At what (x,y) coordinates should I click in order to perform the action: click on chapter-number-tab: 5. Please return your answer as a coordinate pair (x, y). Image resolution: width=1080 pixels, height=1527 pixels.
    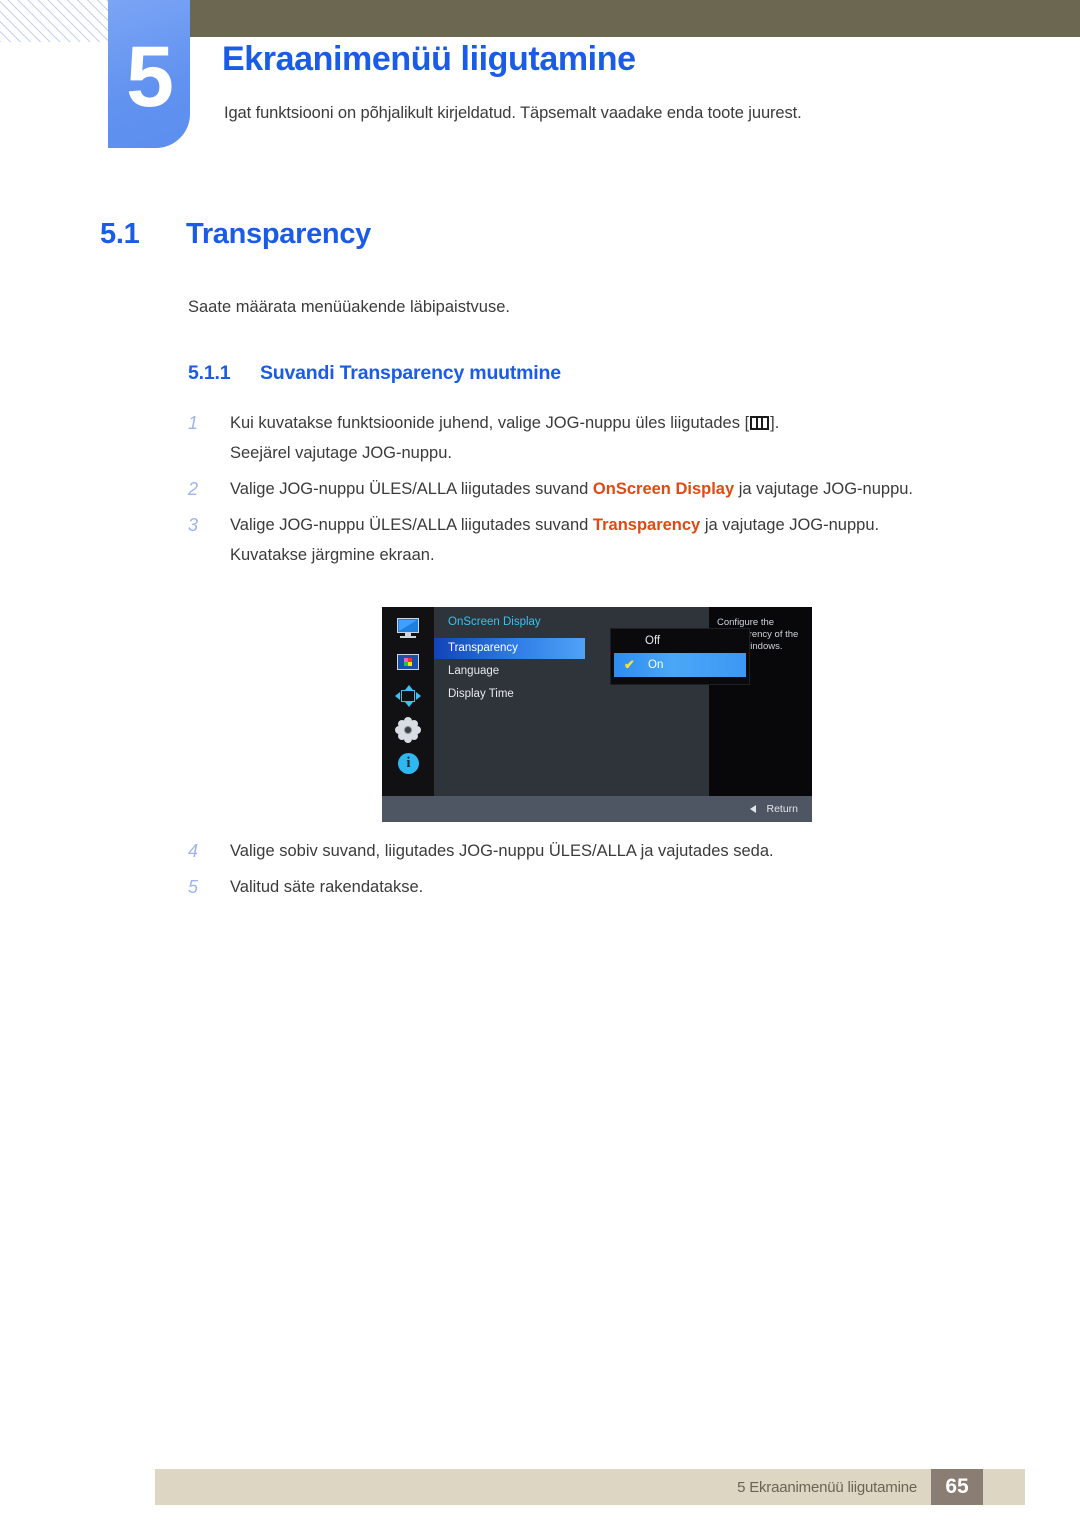
    Looking at the image, I should click on (149, 74).